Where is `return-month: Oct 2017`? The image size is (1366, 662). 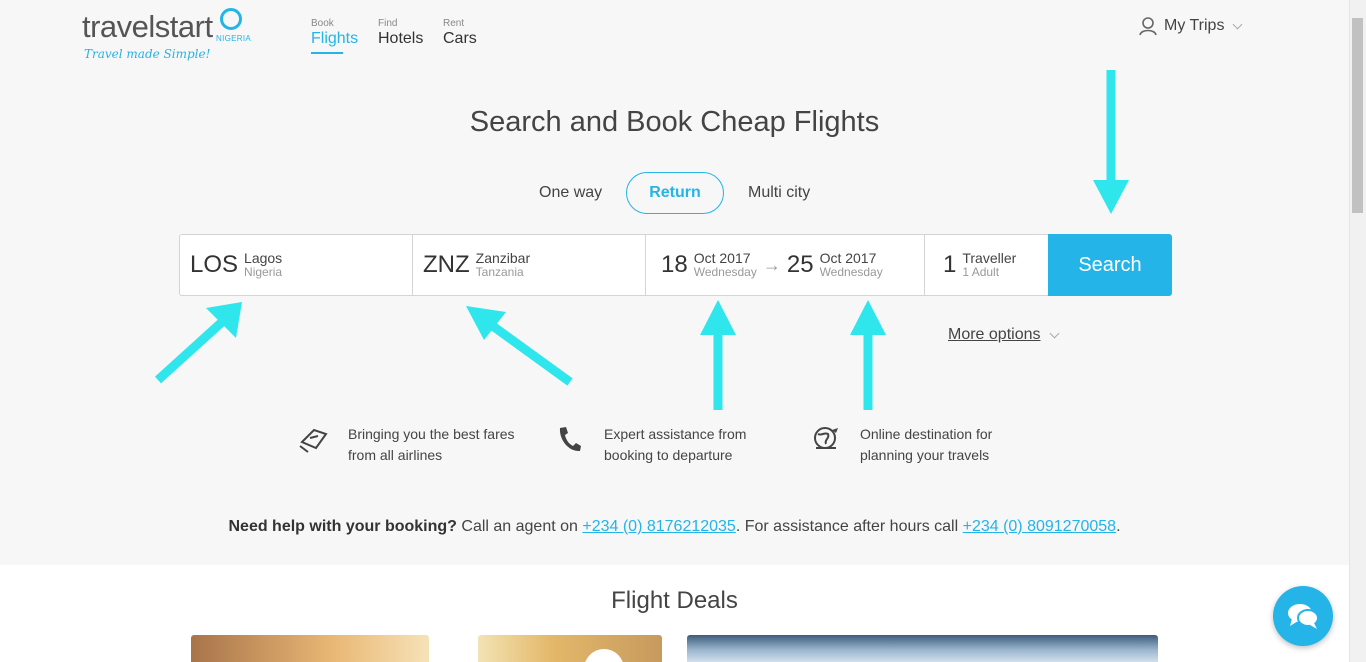 return-month: Oct 2017 is located at coordinates (848, 258).